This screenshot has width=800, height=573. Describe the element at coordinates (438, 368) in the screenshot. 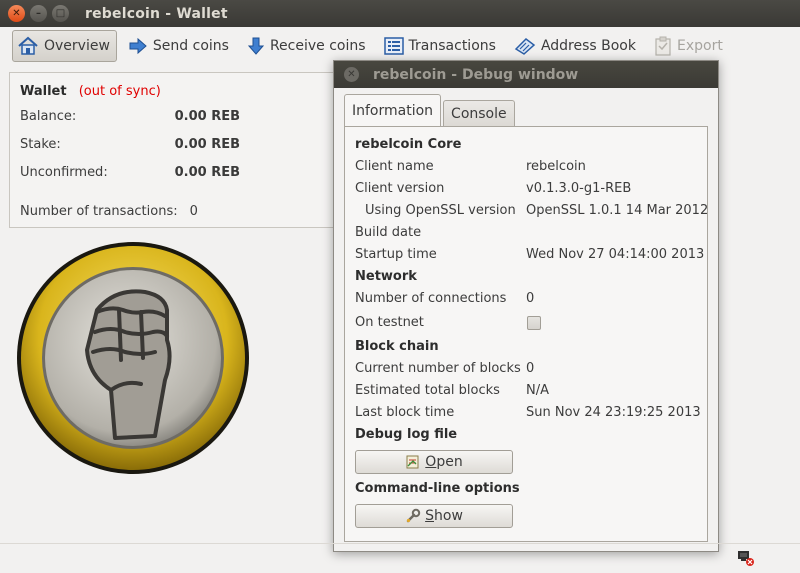

I see `blocks-label: Current number of blocks` at that location.